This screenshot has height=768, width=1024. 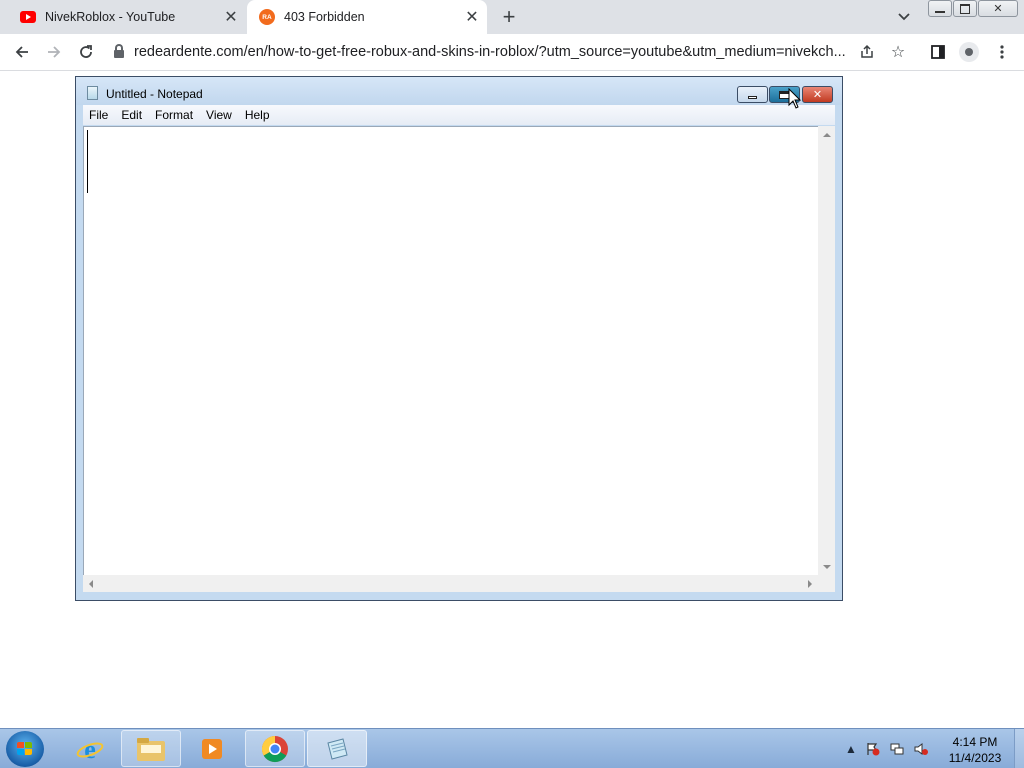 What do you see at coordinates (897, 749) in the screenshot?
I see `network-icon` at bounding box center [897, 749].